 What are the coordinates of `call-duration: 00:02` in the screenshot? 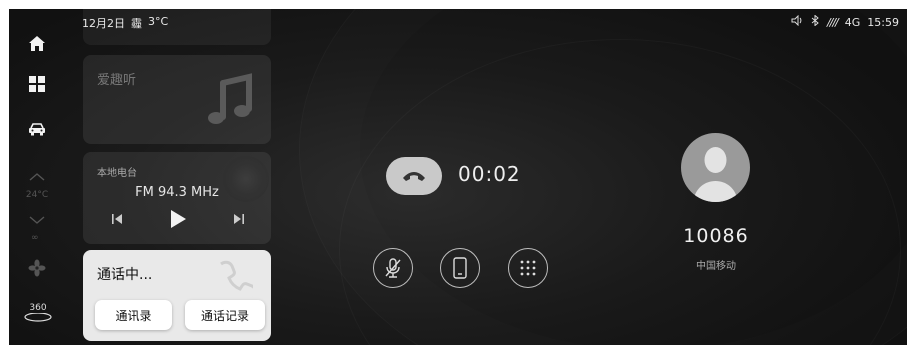 It's located at (489, 174).